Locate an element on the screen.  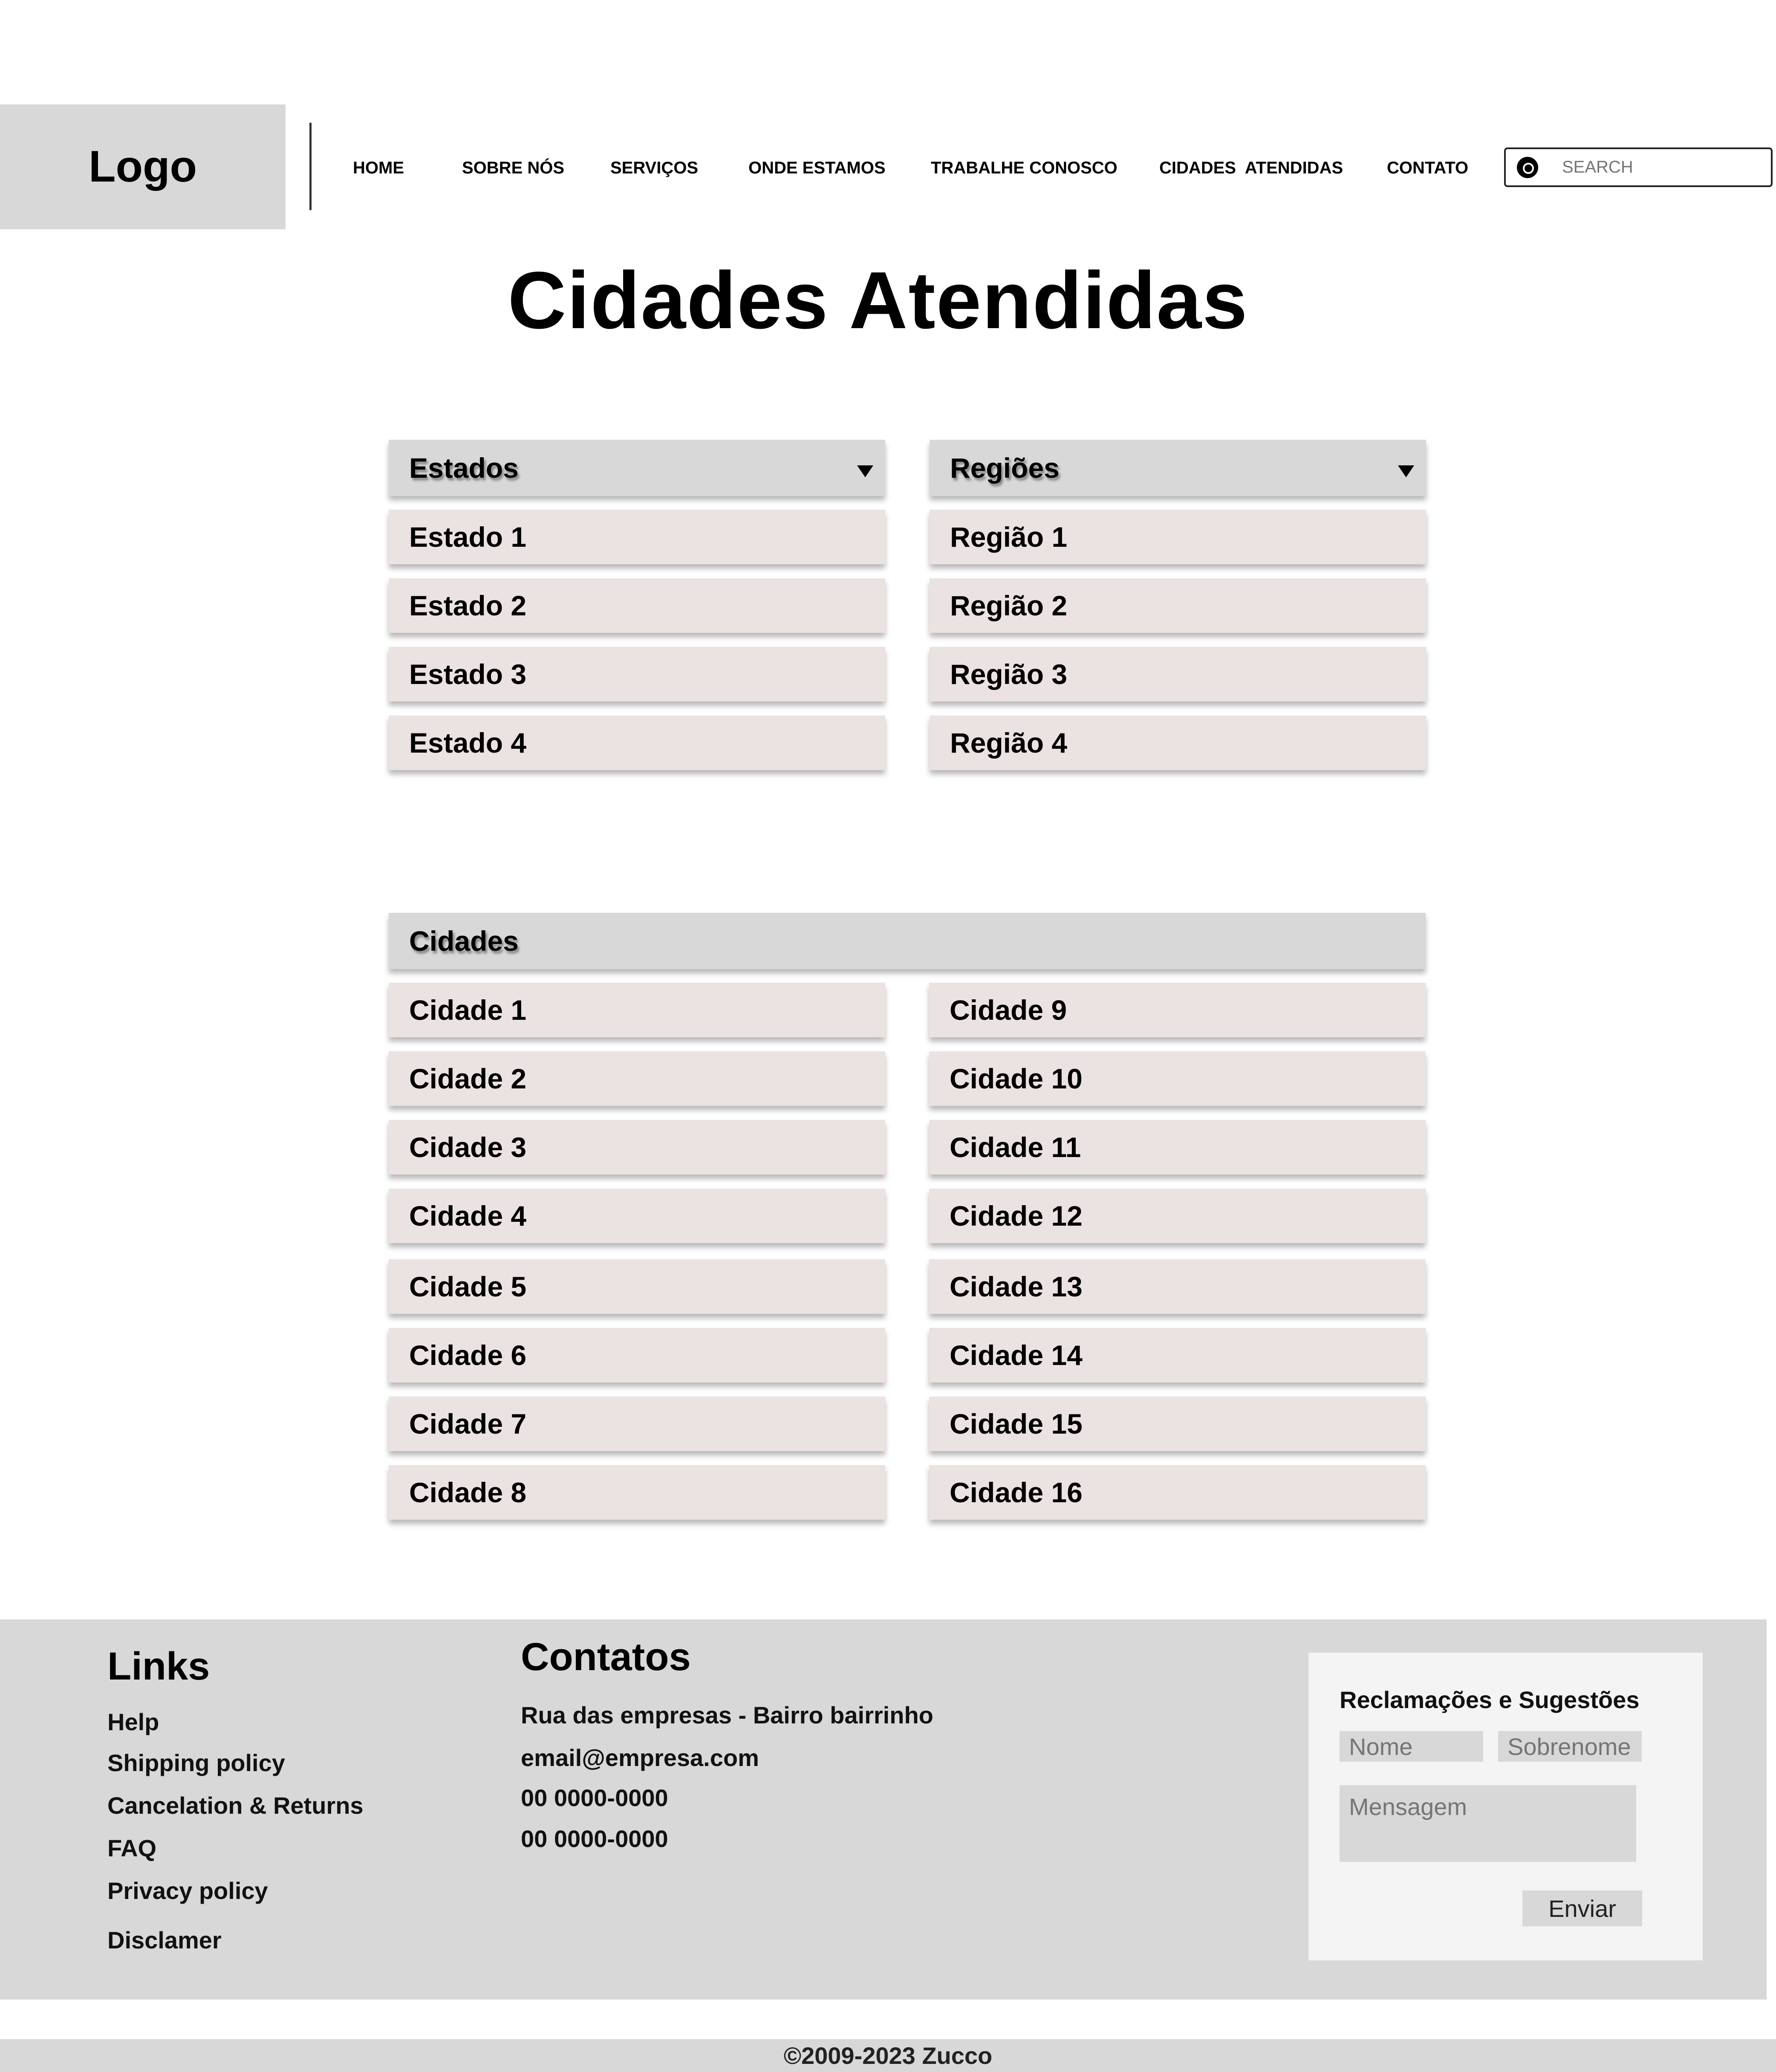
logo-text: Logo is located at coordinates (142, 166).